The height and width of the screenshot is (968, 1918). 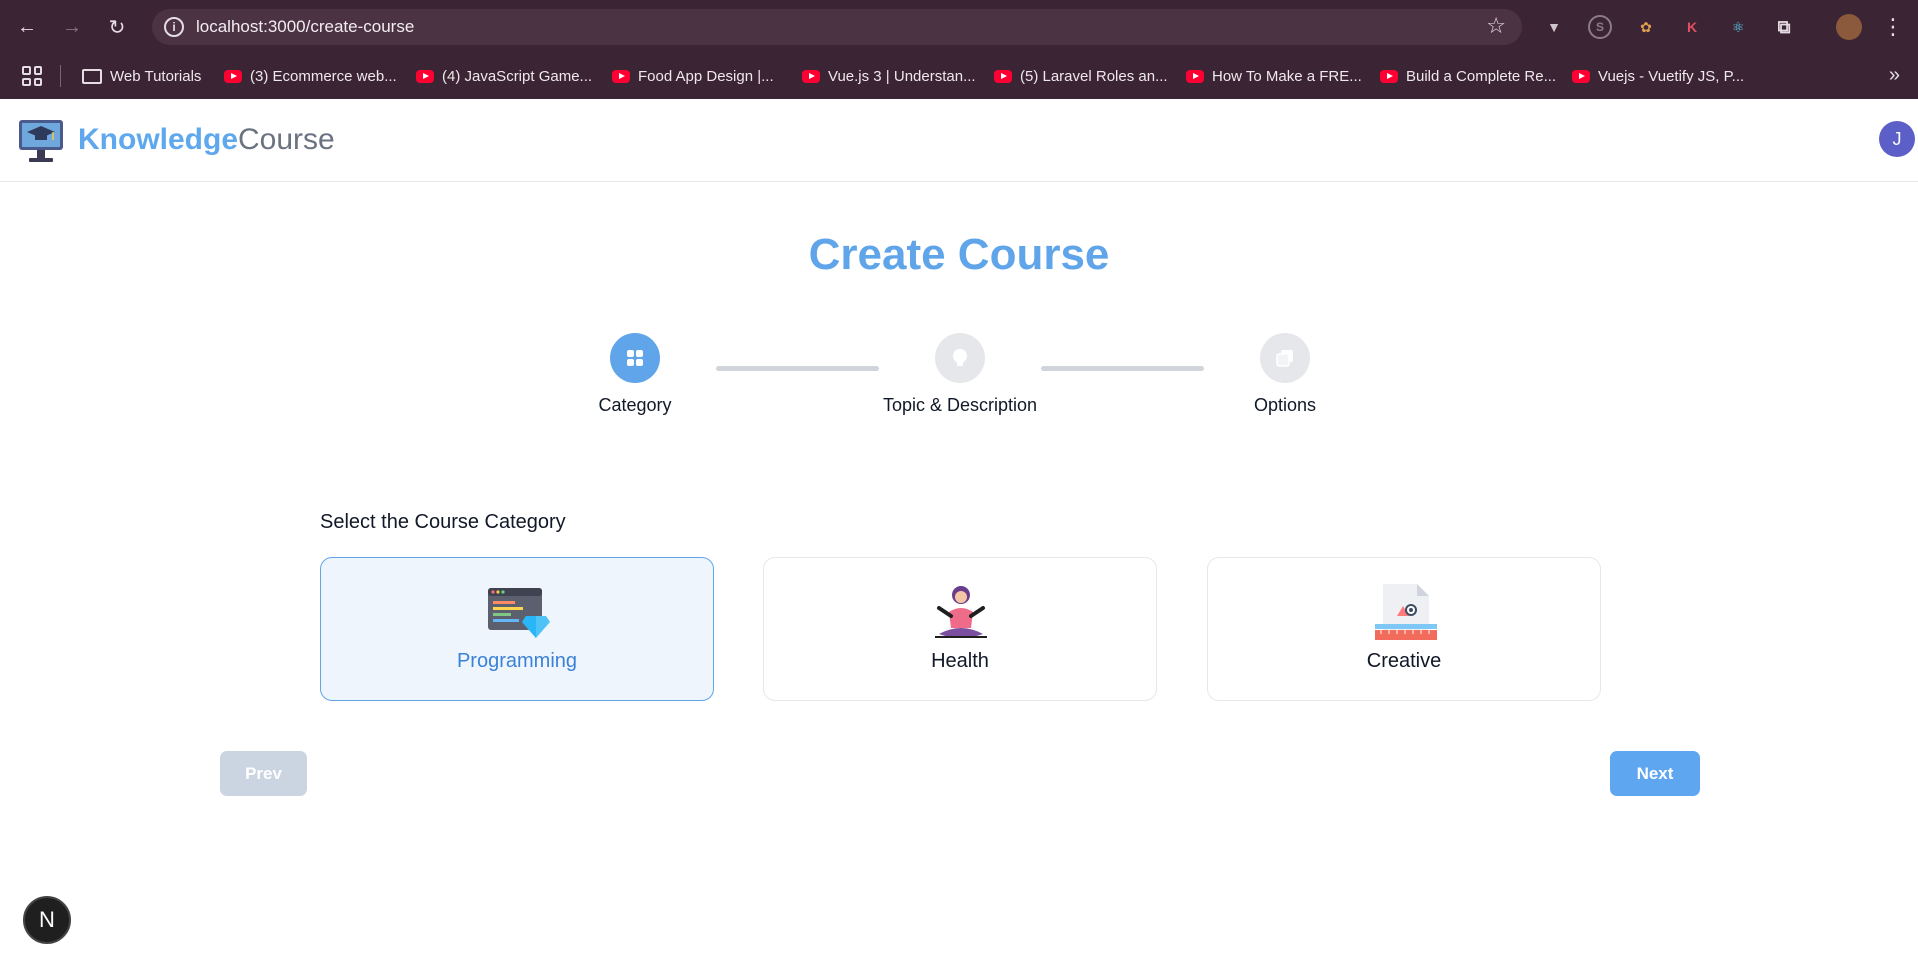 I want to click on next-button: Next, so click(x=1655, y=773).